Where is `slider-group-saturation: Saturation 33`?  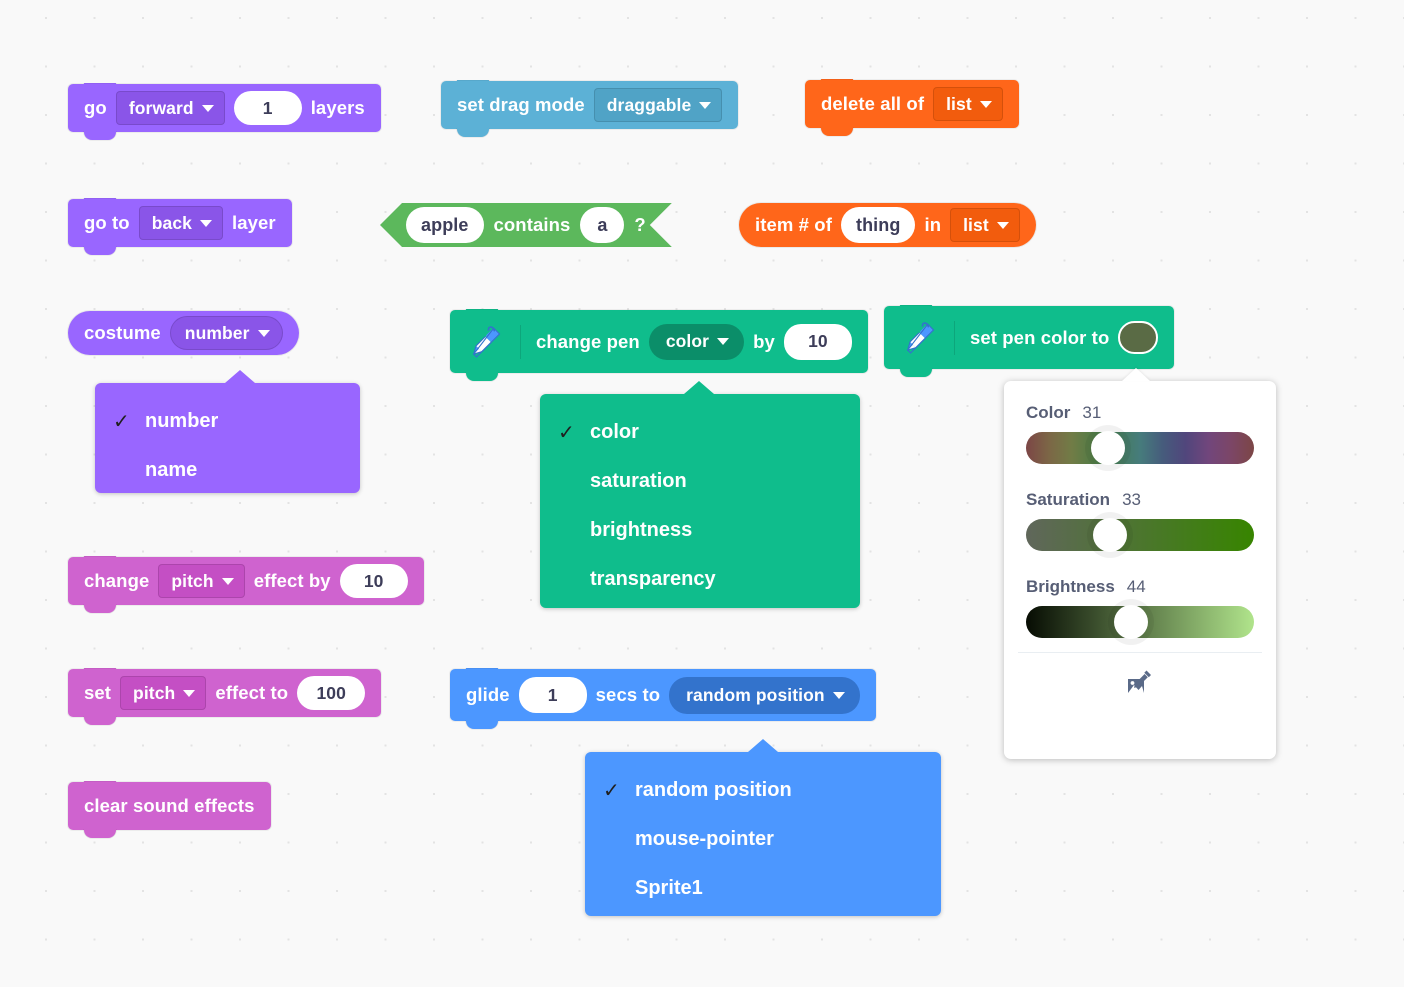 slider-group-saturation: Saturation 33 is located at coordinates (1140, 521).